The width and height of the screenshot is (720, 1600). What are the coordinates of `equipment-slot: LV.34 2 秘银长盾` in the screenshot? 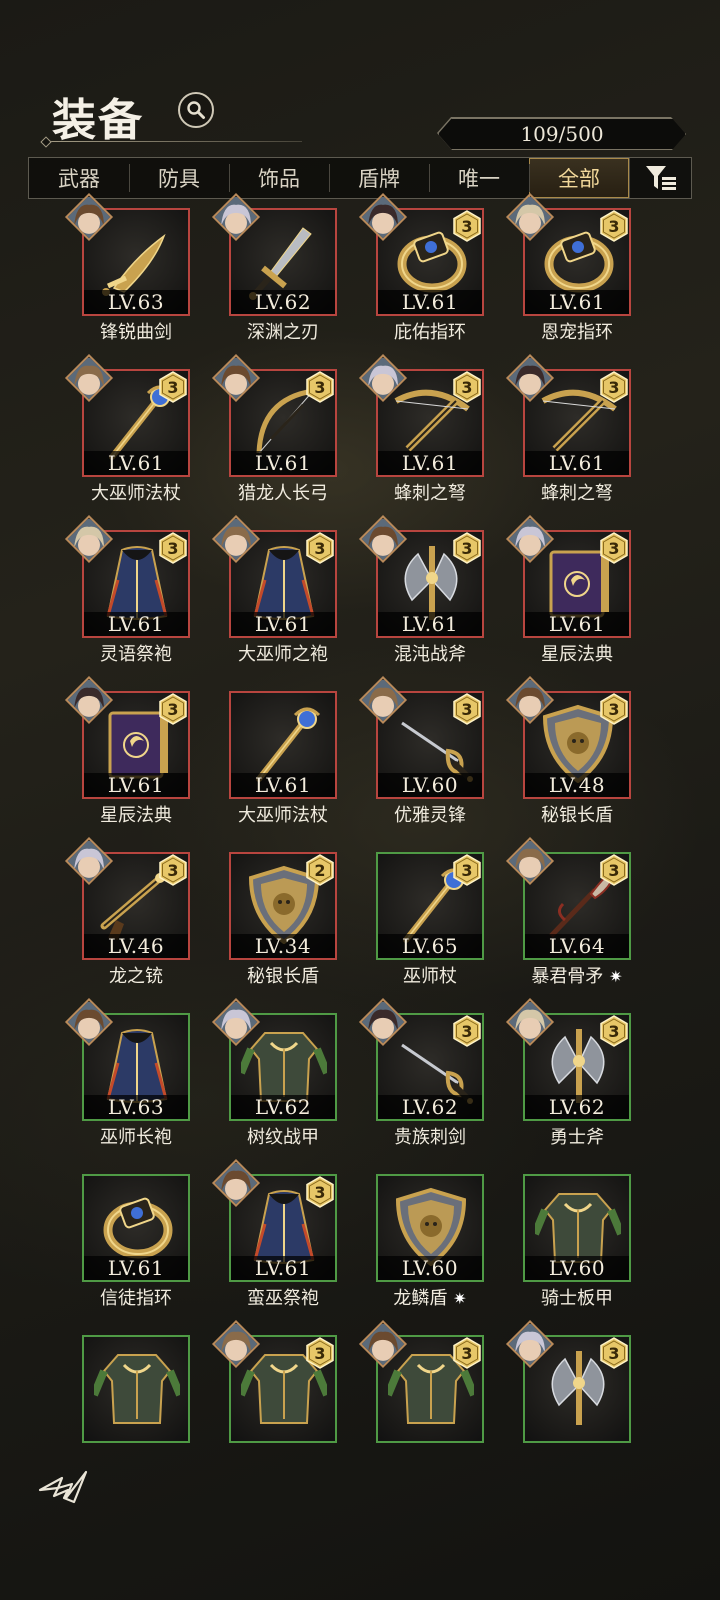 It's located at (283, 919).